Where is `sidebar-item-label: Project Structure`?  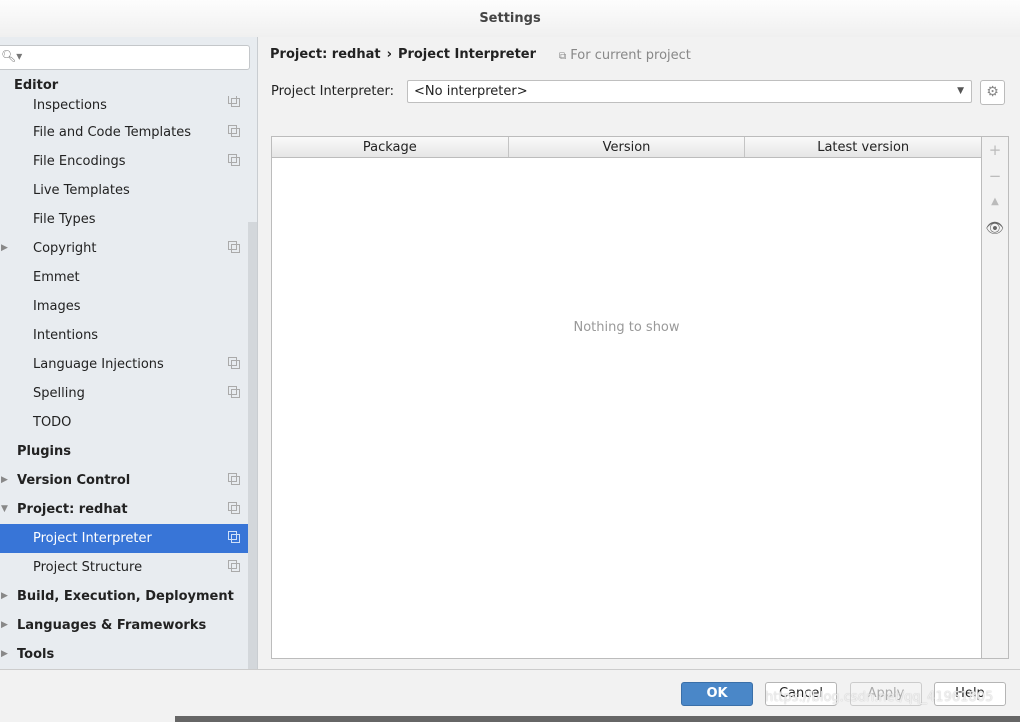
sidebar-item-label: Project Structure is located at coordinates (88, 567).